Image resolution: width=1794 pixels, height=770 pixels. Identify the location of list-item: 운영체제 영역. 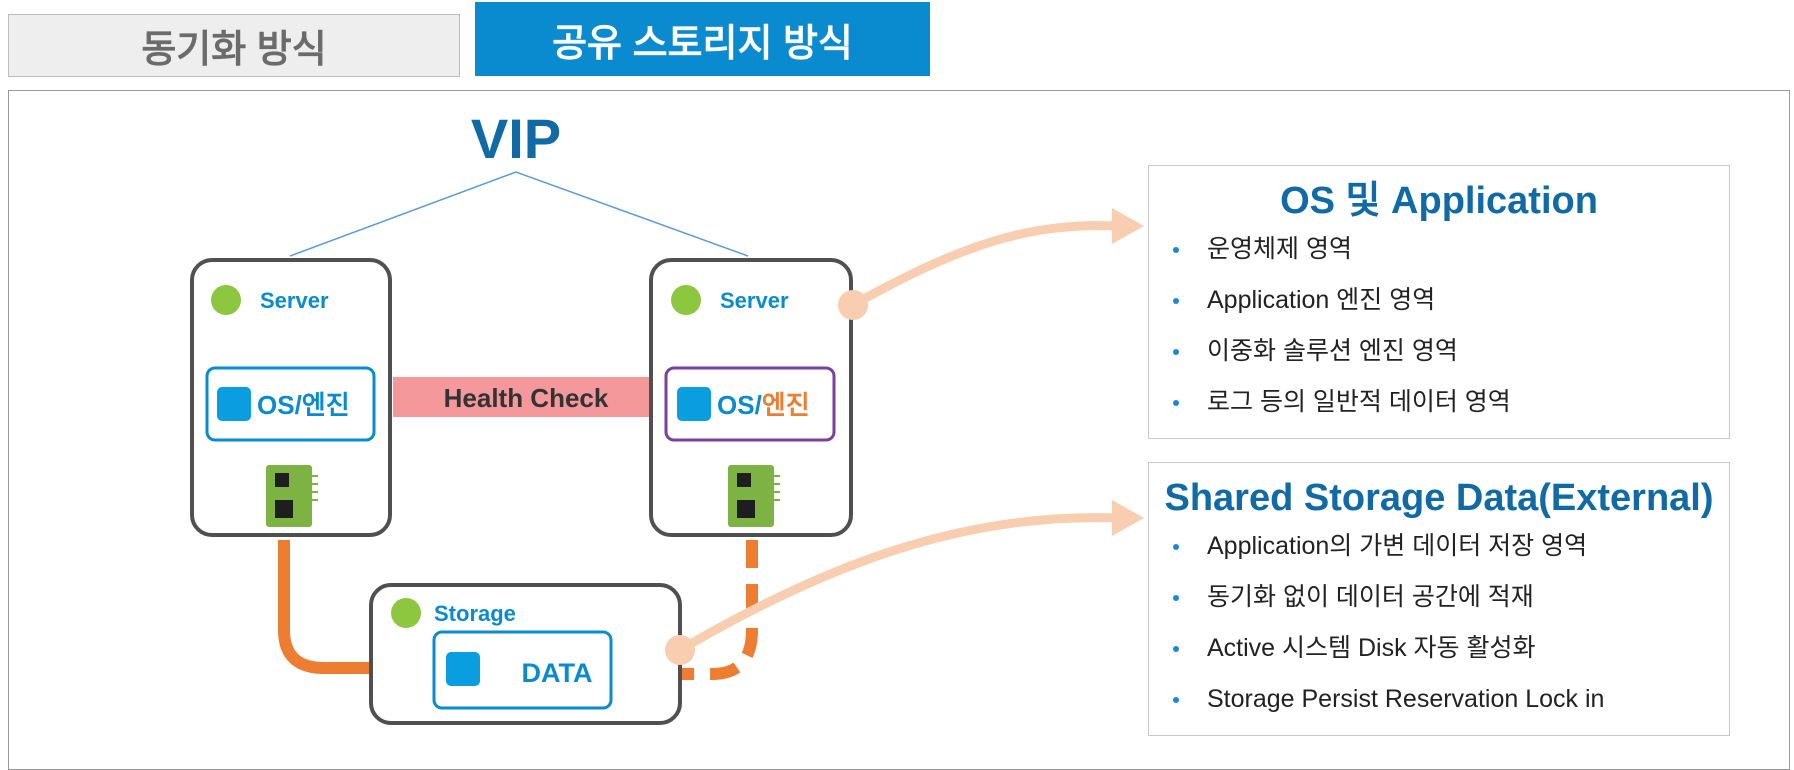
(1450, 259).